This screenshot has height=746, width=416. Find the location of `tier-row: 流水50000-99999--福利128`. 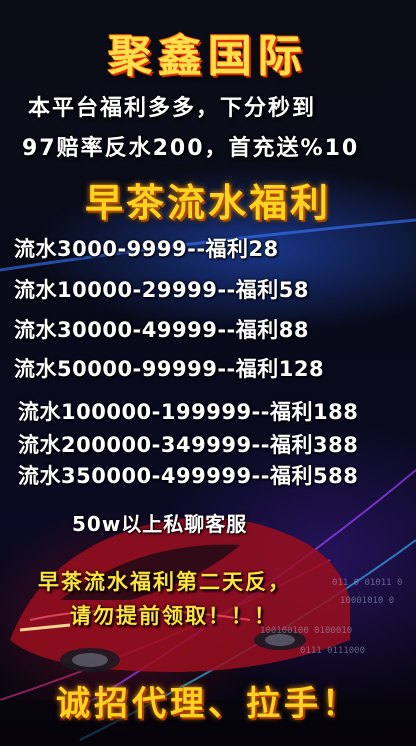

tier-row: 流水50000-99999--福利128 is located at coordinates (169, 369).